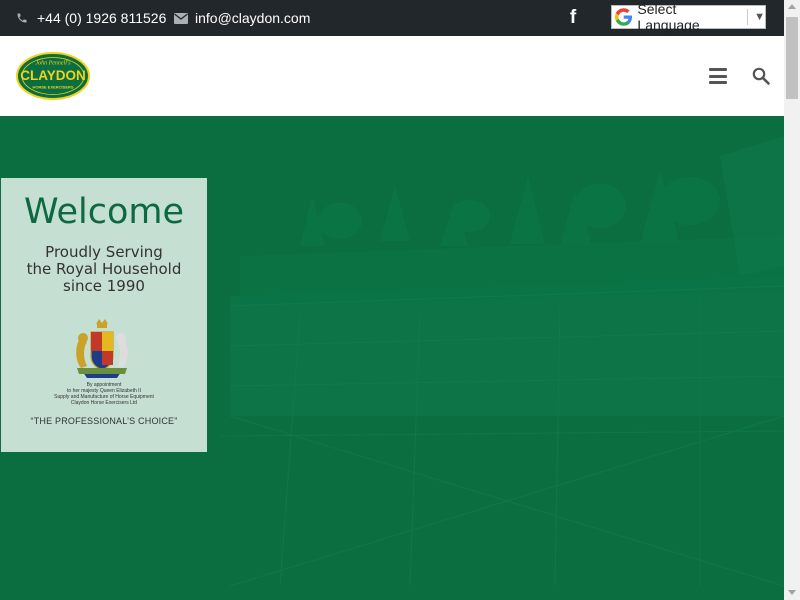  I want to click on subtitle-line: the Royal Household, so click(104, 269).